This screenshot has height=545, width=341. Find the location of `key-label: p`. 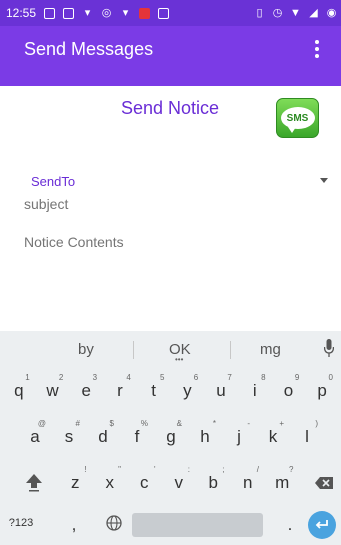

key-label: p is located at coordinates (322, 390).